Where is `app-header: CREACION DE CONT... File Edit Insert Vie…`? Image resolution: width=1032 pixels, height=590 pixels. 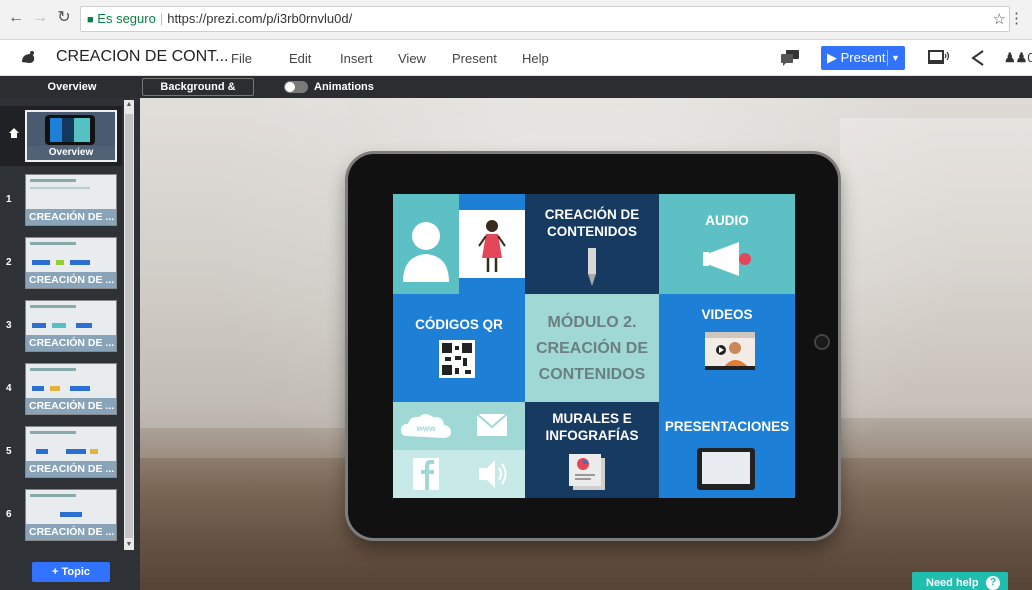 app-header: CREACION DE CONT... File Edit Insert Vie… is located at coordinates (516, 58).